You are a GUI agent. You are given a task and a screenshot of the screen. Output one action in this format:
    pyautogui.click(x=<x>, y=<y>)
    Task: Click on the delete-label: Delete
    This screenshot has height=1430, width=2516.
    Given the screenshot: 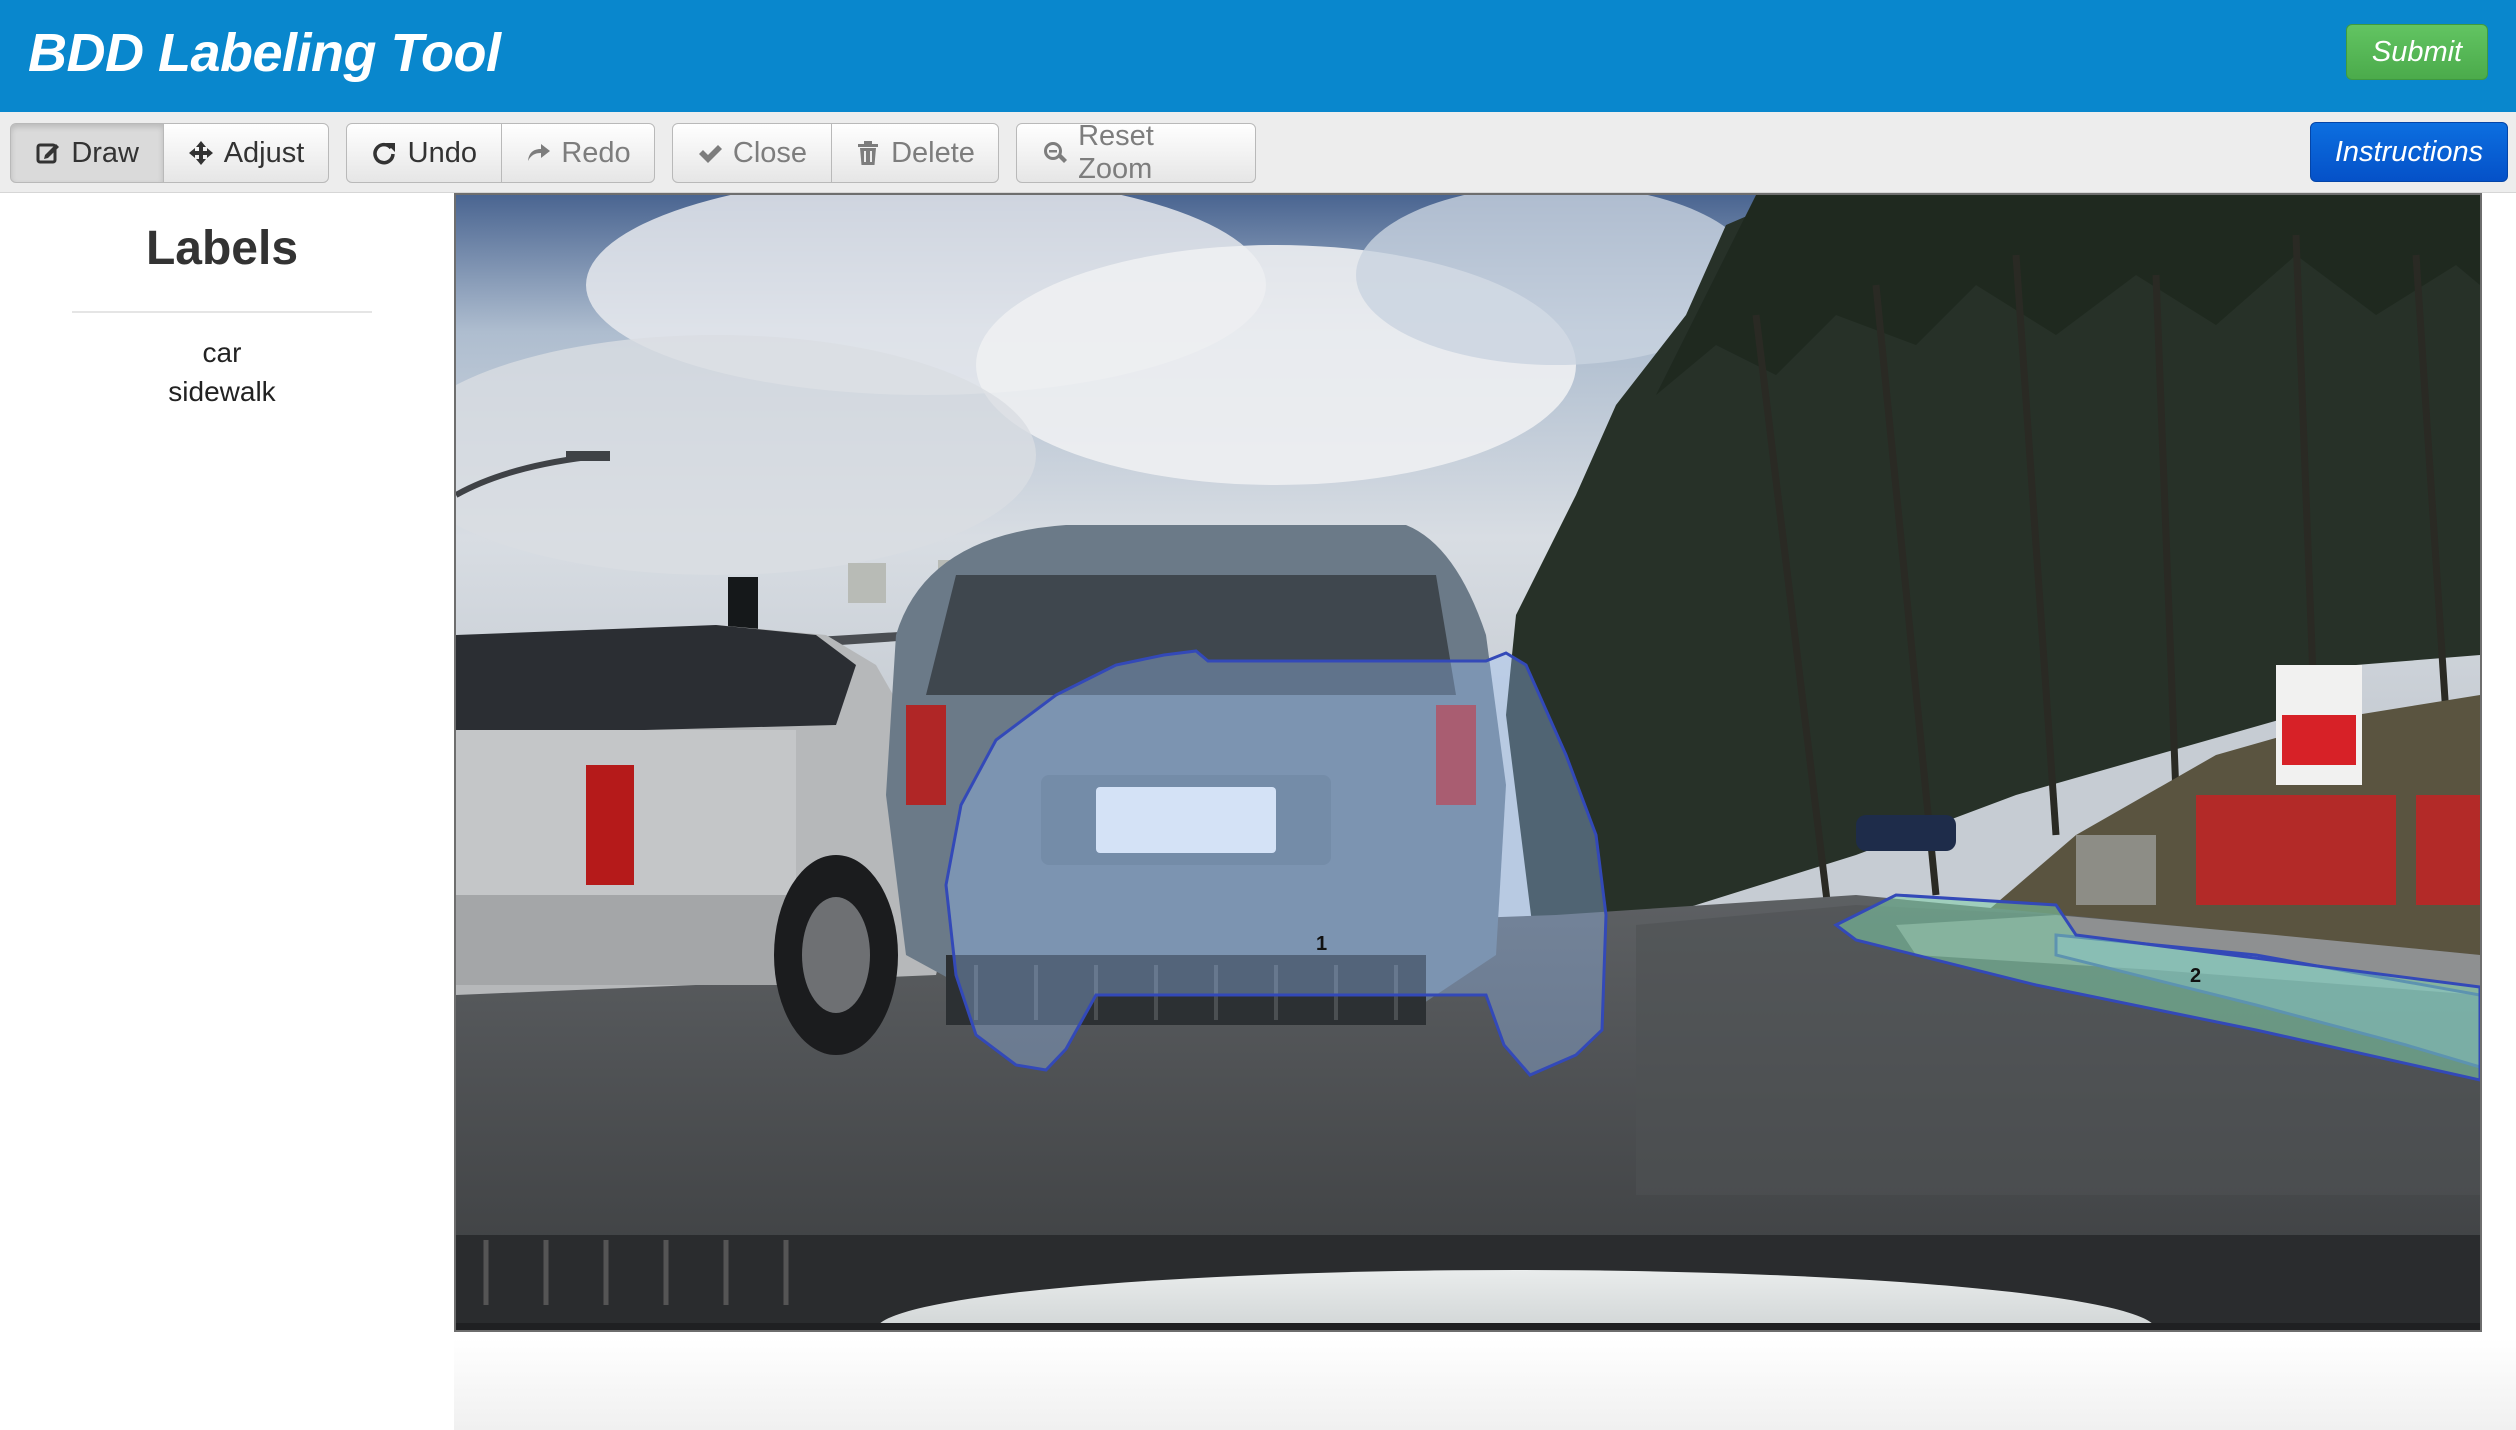 What is the action you would take?
    pyautogui.click(x=933, y=152)
    